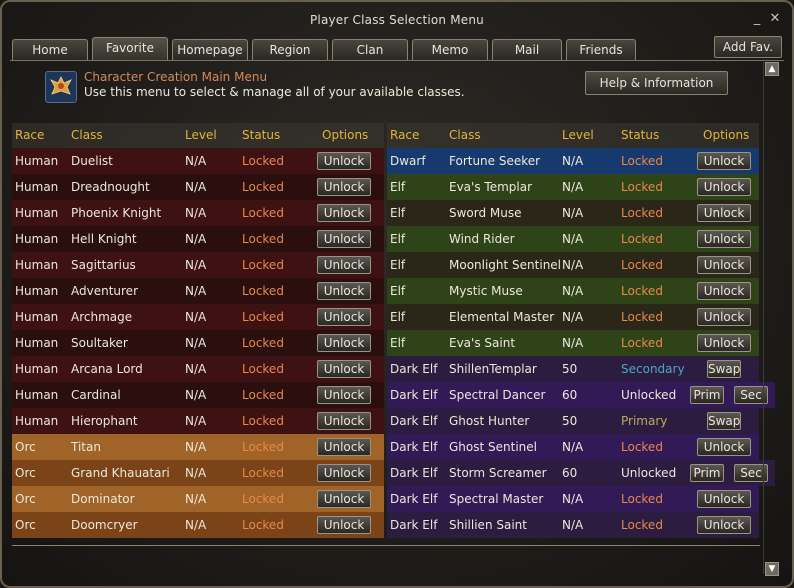 The image size is (794, 588). Describe the element at coordinates (99, 343) in the screenshot. I see `cell-class: Soultaker` at that location.